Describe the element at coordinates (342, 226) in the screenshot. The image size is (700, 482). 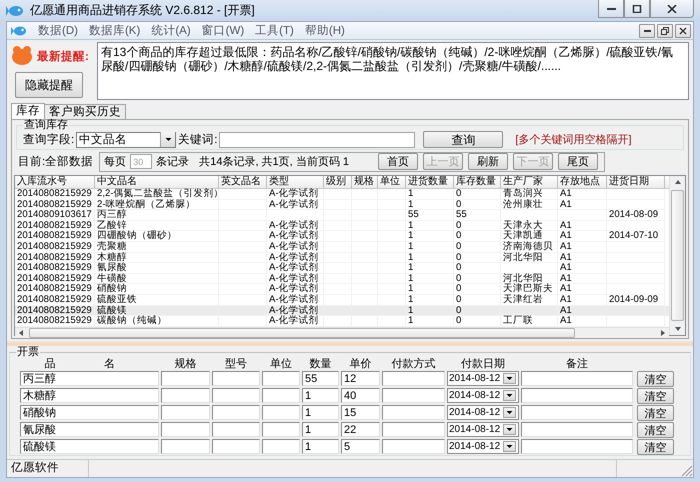
I see `table-row: 20140808215929 乙酸锌 A-化学试剂 1 0 天津永大 A1` at that location.